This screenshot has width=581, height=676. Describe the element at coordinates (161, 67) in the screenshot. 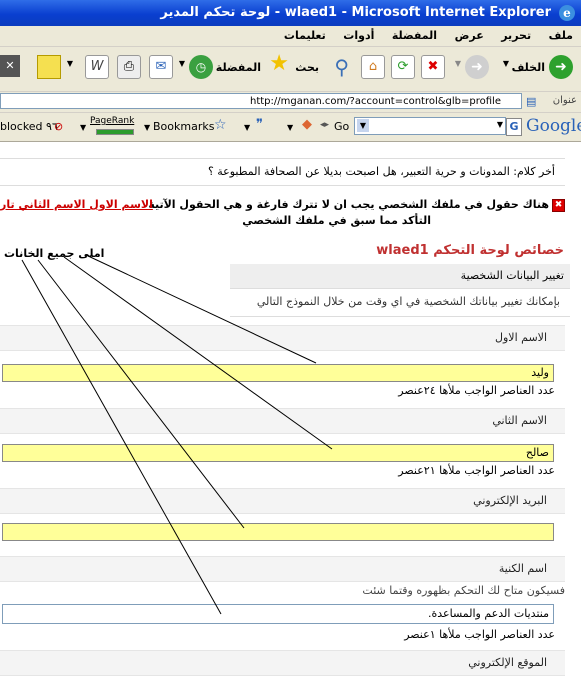

I see `mail-icon: ✉` at that location.